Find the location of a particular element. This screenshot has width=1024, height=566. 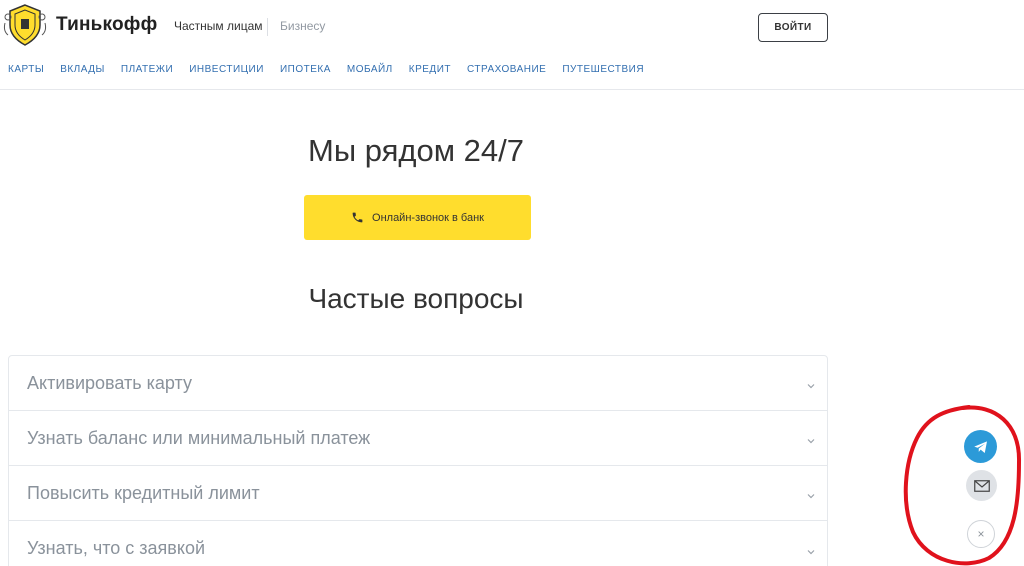

online-call-label: Онлайн-звонок в банк is located at coordinates (428, 217).